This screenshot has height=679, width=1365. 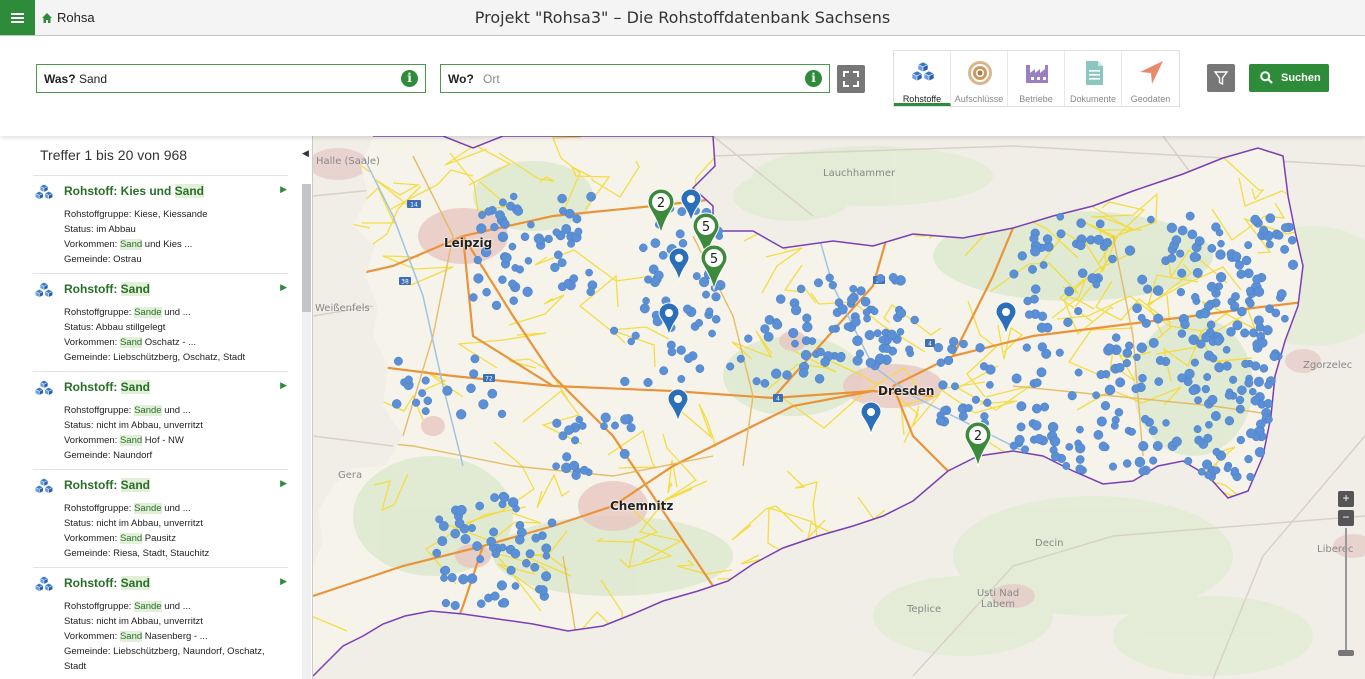 What do you see at coordinates (305, 153) in the screenshot?
I see `collapse-panel-icon: ◀` at bounding box center [305, 153].